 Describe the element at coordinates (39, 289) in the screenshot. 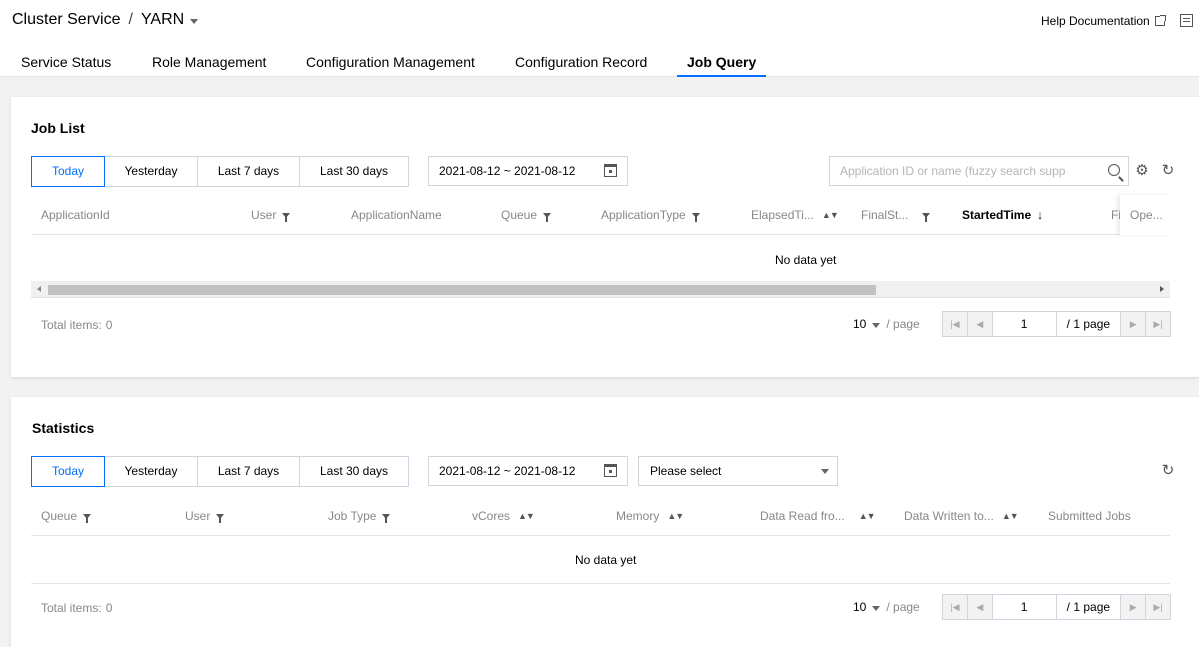

I see `scroll-left-arrow-icon` at that location.